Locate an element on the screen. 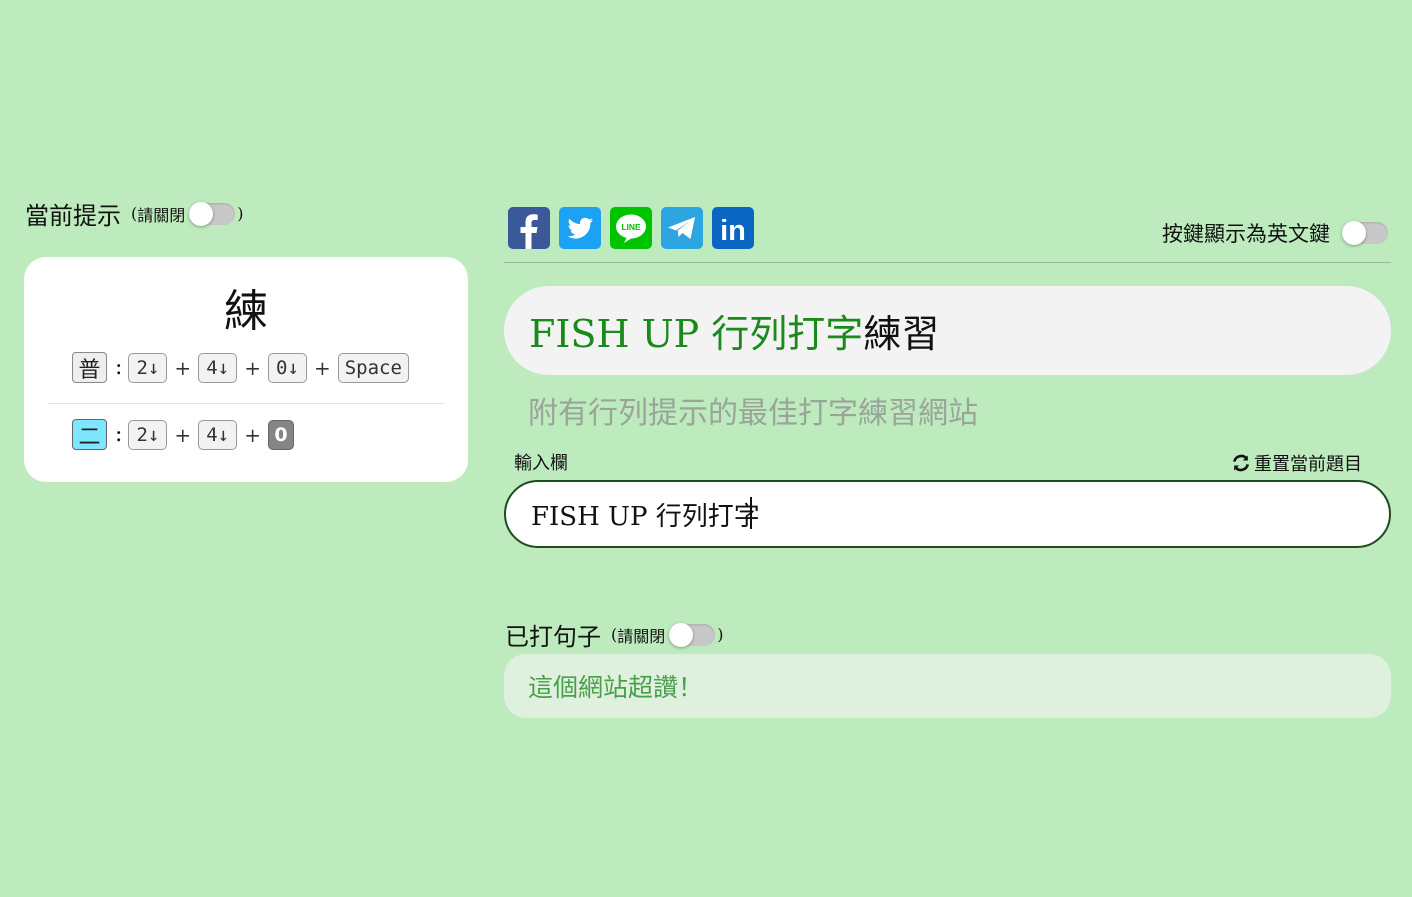  line-share-button: LINE is located at coordinates (631, 228).